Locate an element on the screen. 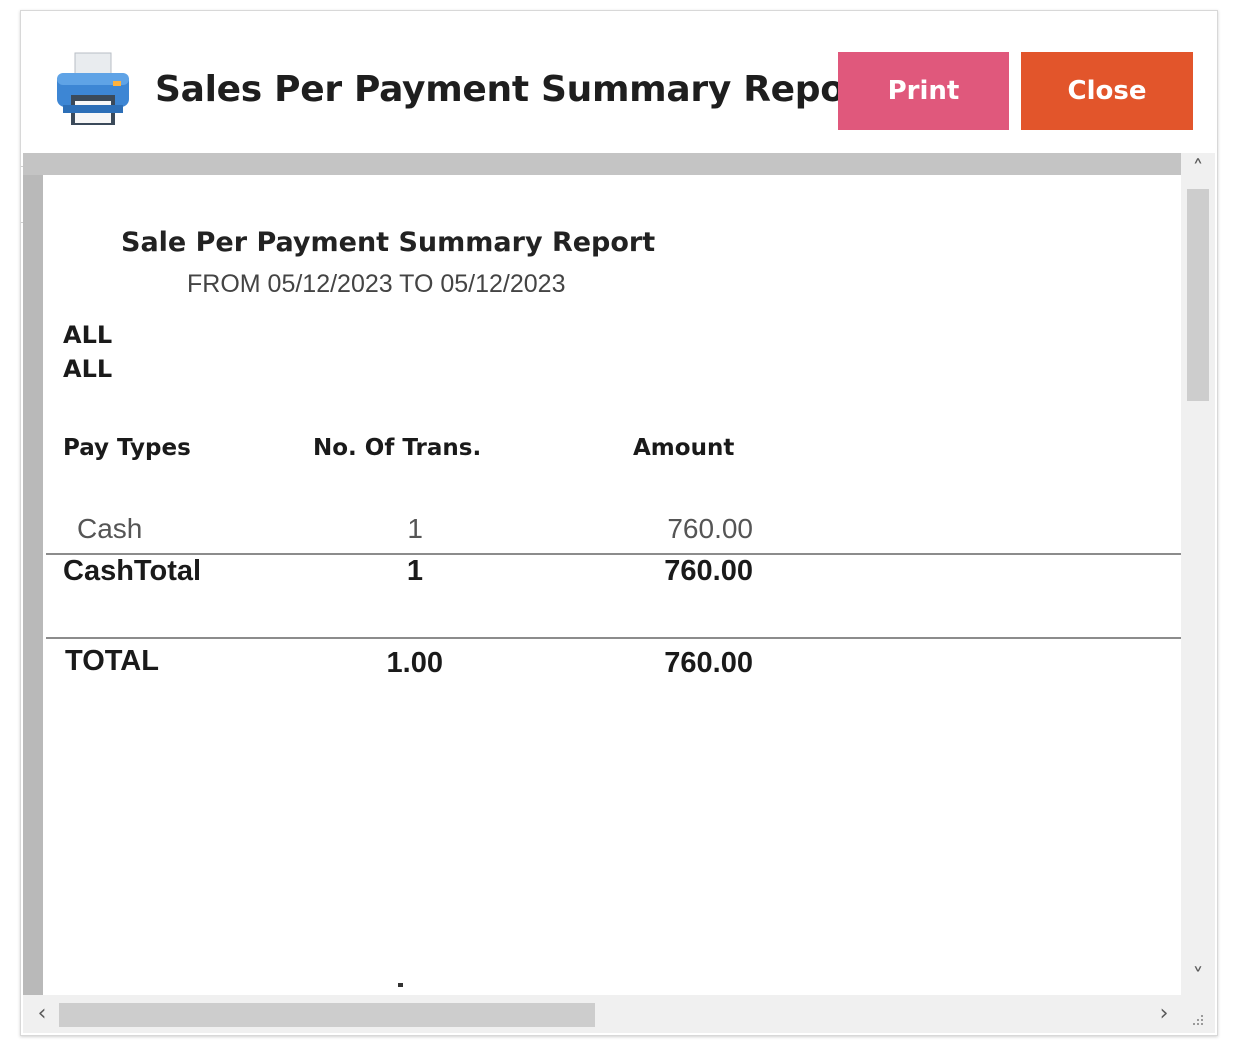 This screenshot has height=1061, width=1248. report-date-range: FROM 05/12/2023 TO 05/12/2023 is located at coordinates (376, 284).